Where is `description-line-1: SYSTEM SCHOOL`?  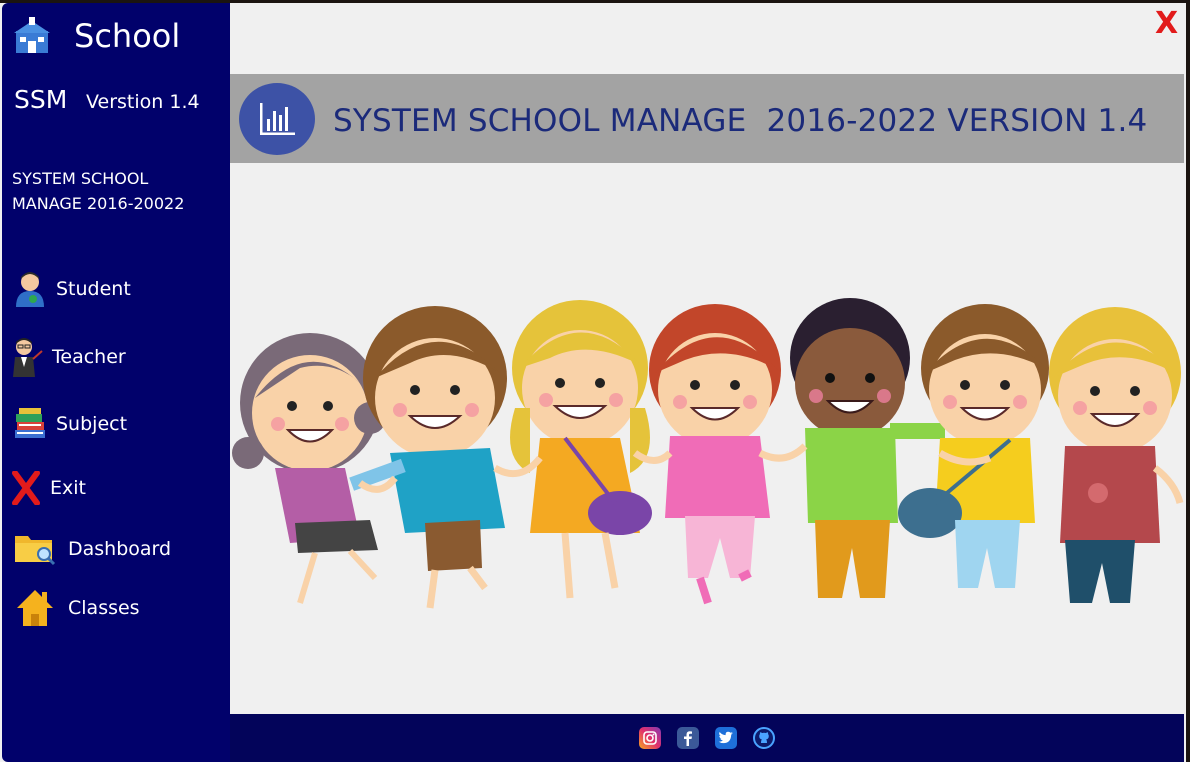
description-line-1: SYSTEM SCHOOL is located at coordinates (80, 178).